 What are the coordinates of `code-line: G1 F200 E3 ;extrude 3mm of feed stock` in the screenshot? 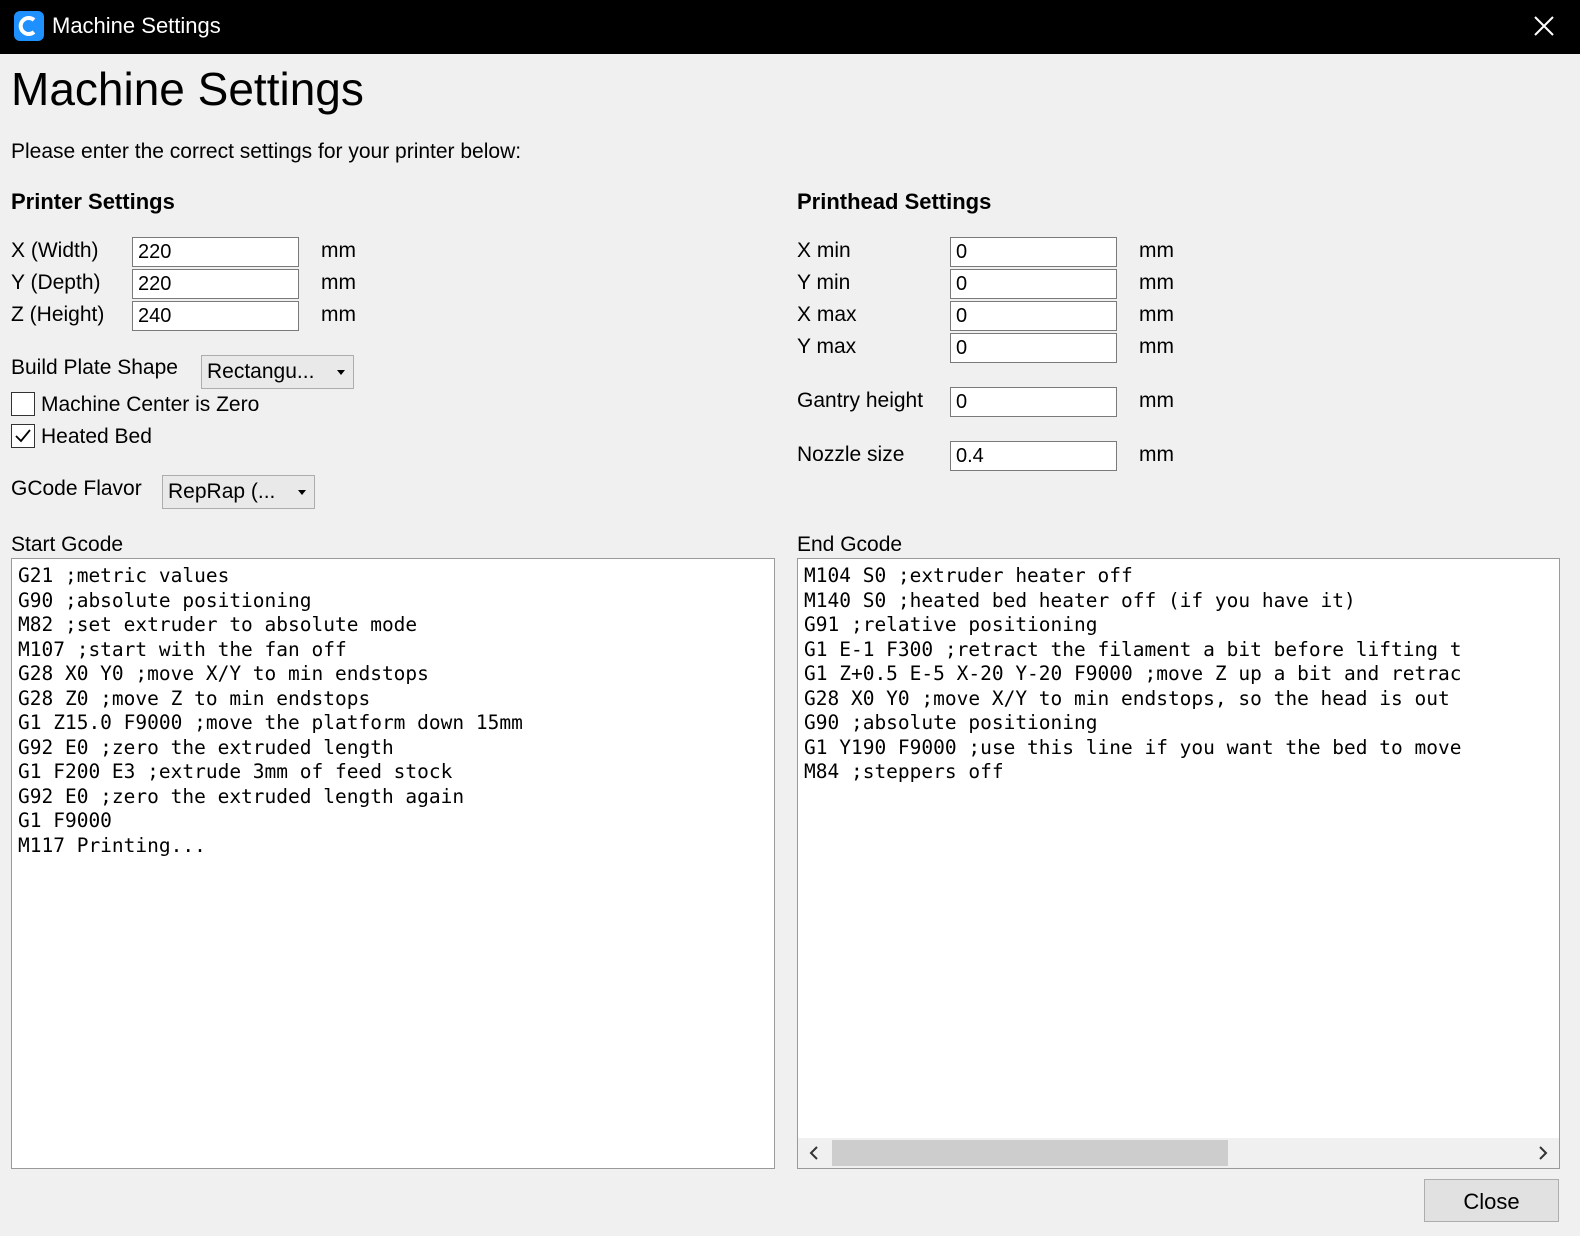 It's located at (235, 771).